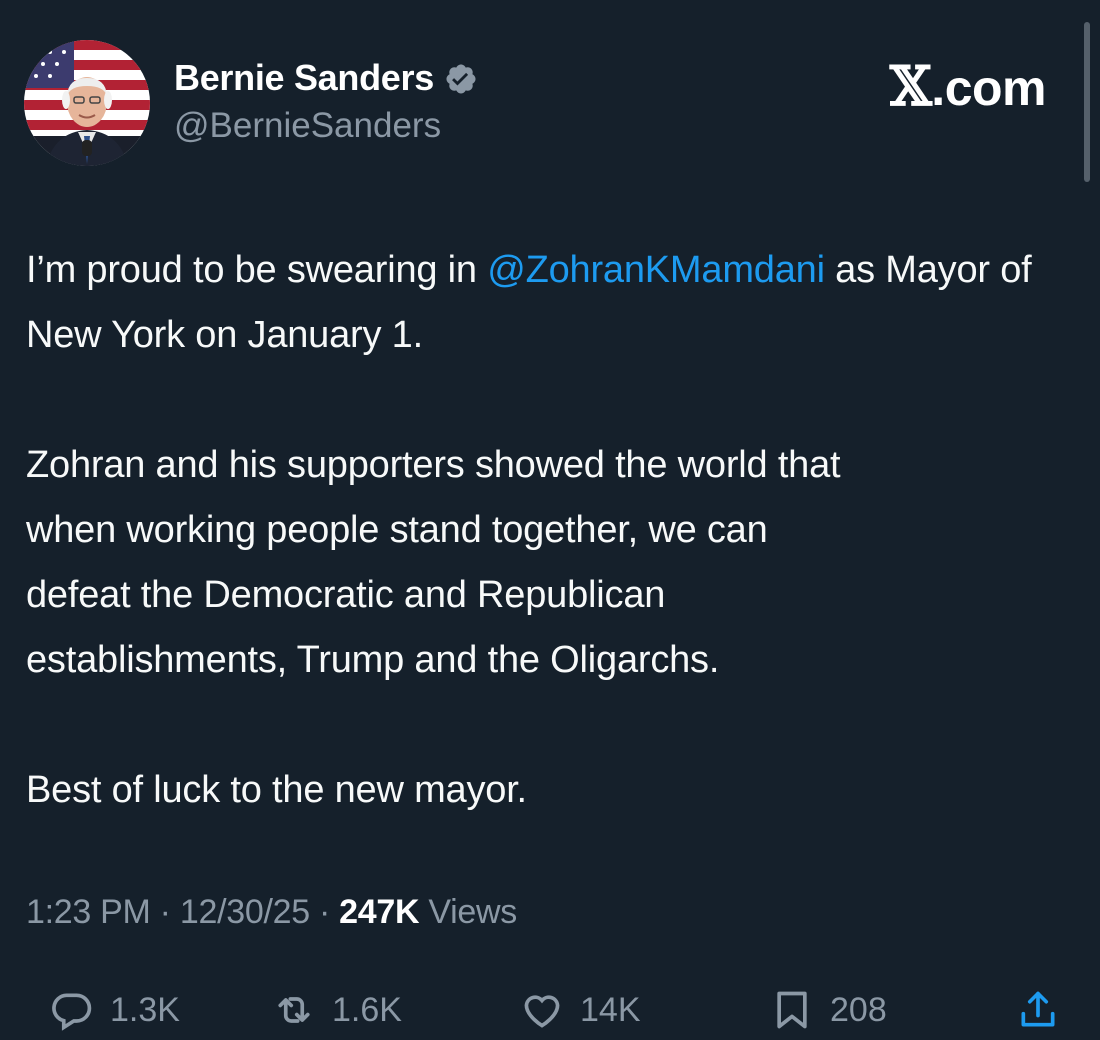 The width and height of the screenshot is (1100, 1040). I want to click on x-logo-suffix: .com, so click(988, 88).